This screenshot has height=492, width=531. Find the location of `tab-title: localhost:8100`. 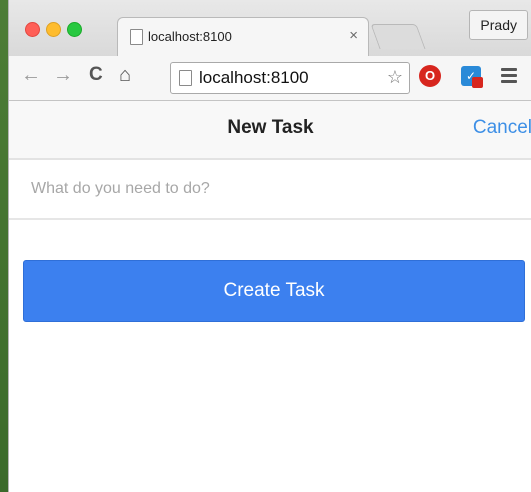

tab-title: localhost:8100 is located at coordinates (190, 36).